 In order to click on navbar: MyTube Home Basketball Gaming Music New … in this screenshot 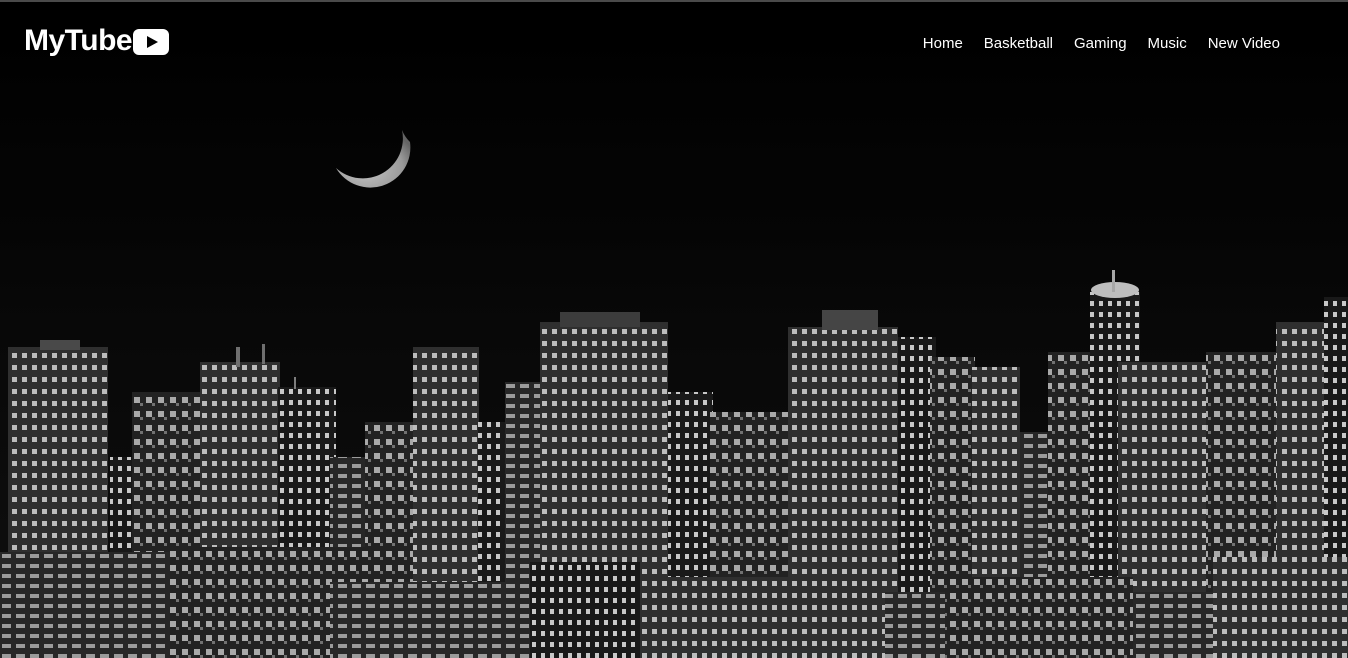, I will do `click(674, 44)`.